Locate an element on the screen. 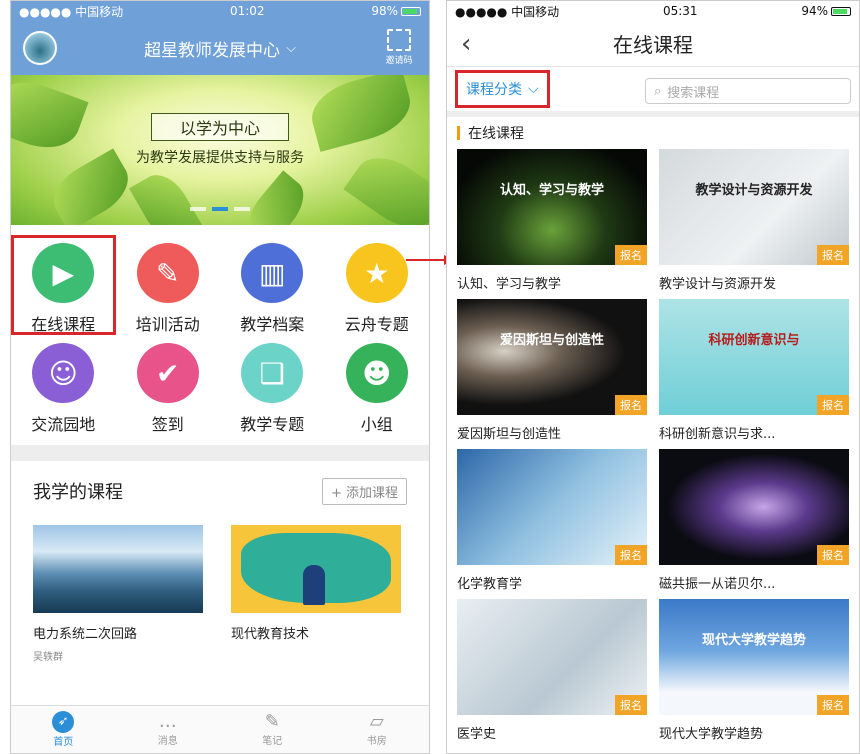 This screenshot has height=754, width=860. people-icon: ☺ is located at coordinates (63, 373).